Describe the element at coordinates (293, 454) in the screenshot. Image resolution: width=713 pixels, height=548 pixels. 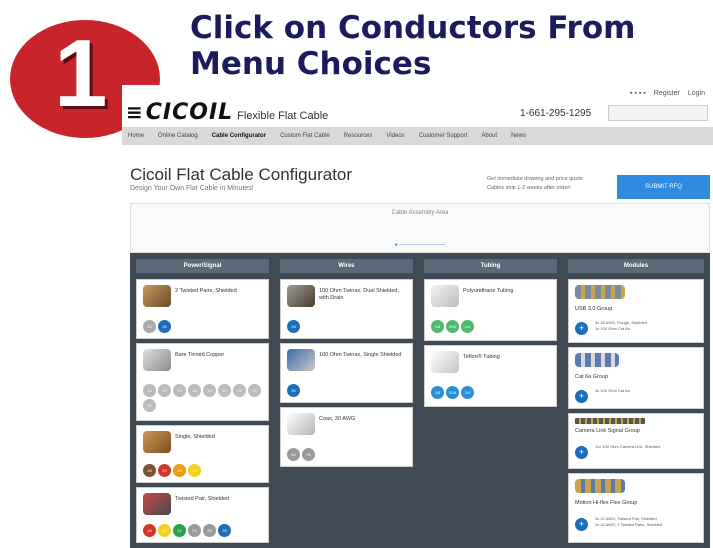
I see `gauge-option: 50` at that location.